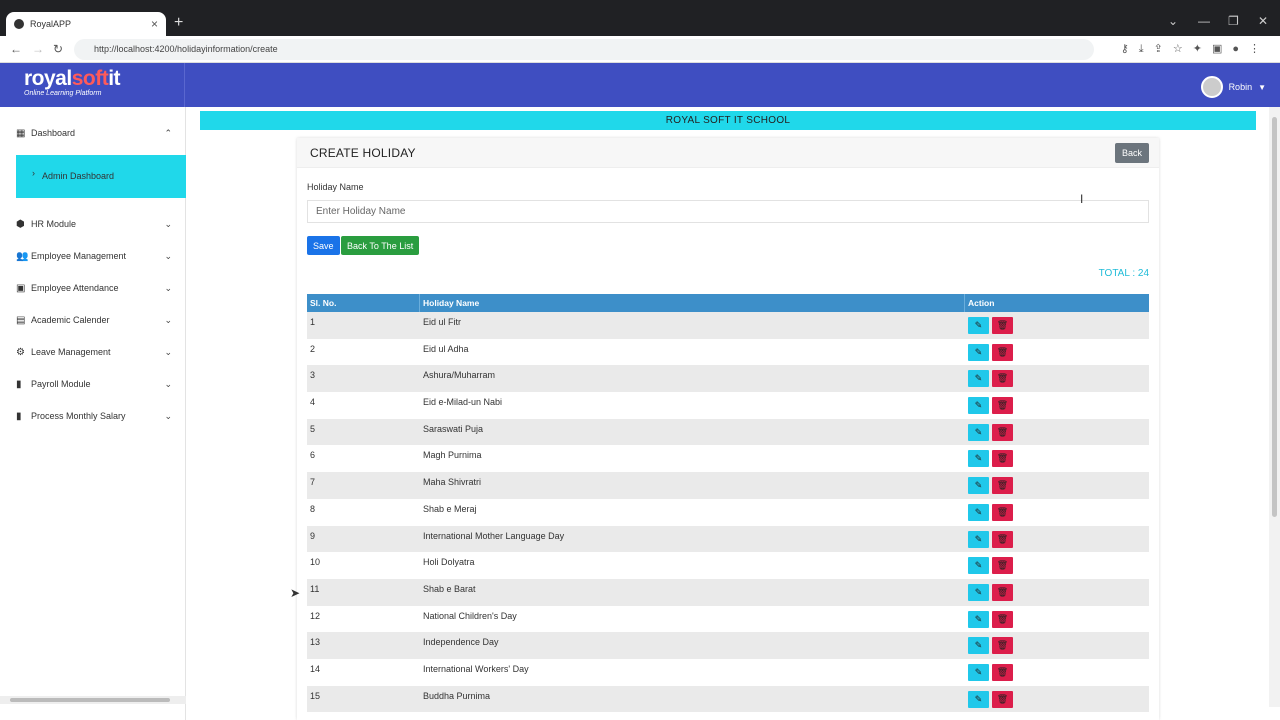 This screenshot has width=1280, height=720. Describe the element at coordinates (1263, 21) in the screenshot. I see `window-close-icon: ✕` at that location.